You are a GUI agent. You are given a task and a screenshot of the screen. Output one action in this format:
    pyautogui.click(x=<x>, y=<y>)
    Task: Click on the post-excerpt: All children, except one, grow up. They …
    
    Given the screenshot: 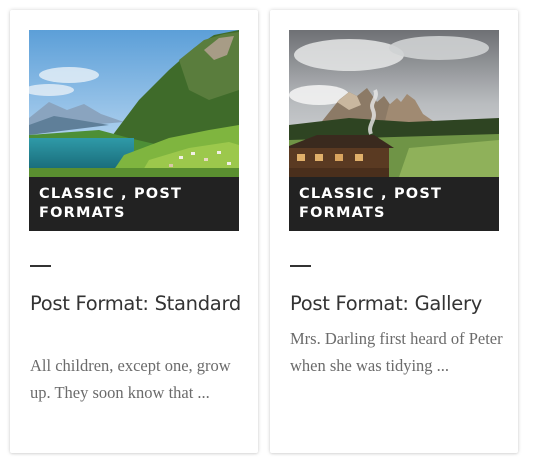 What is the action you would take?
    pyautogui.click(x=130, y=379)
    